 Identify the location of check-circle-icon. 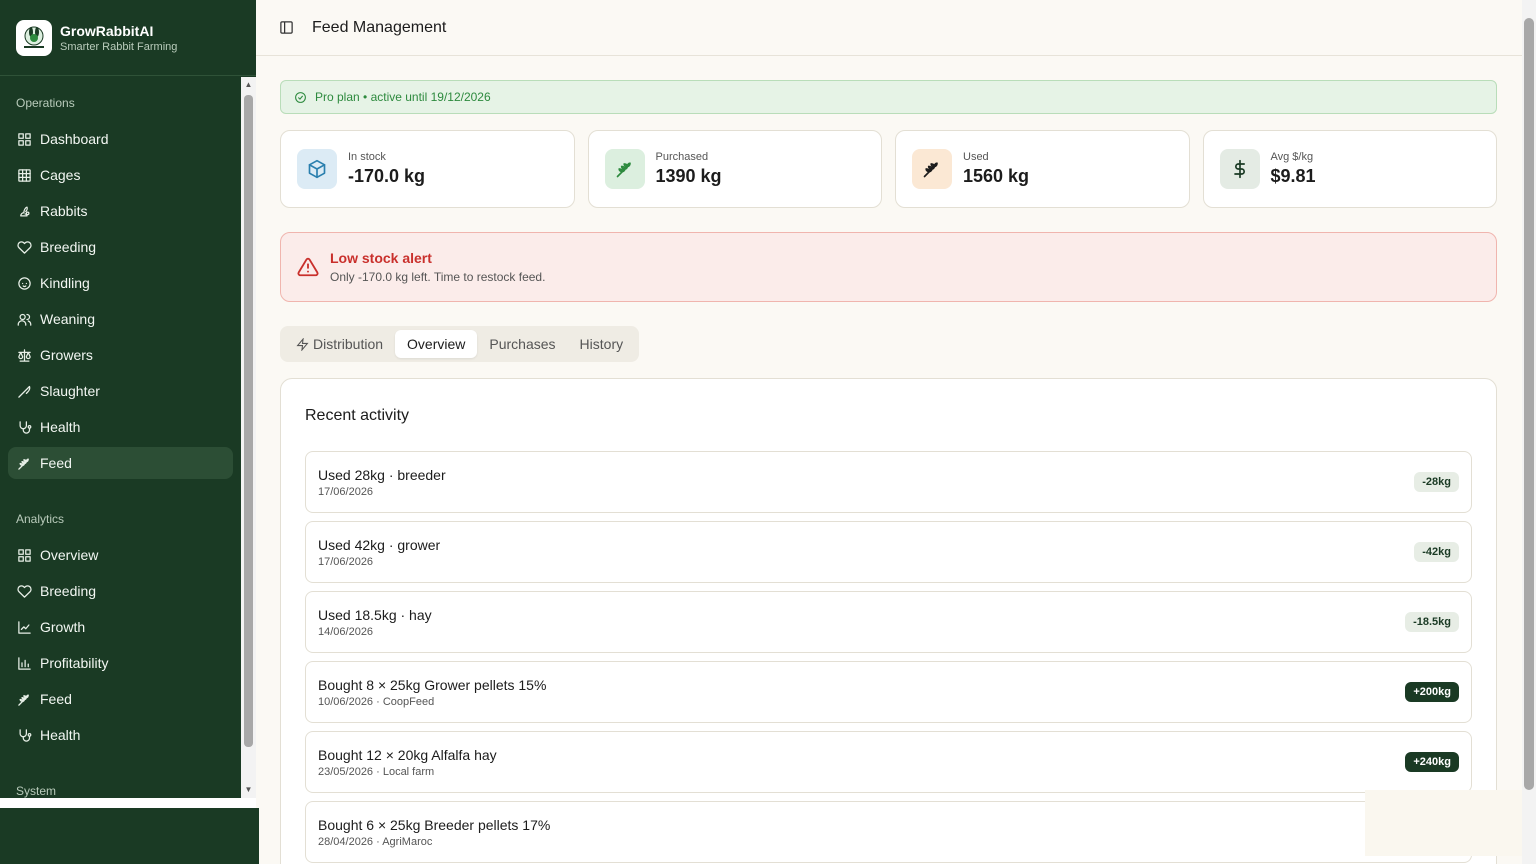
(300, 97).